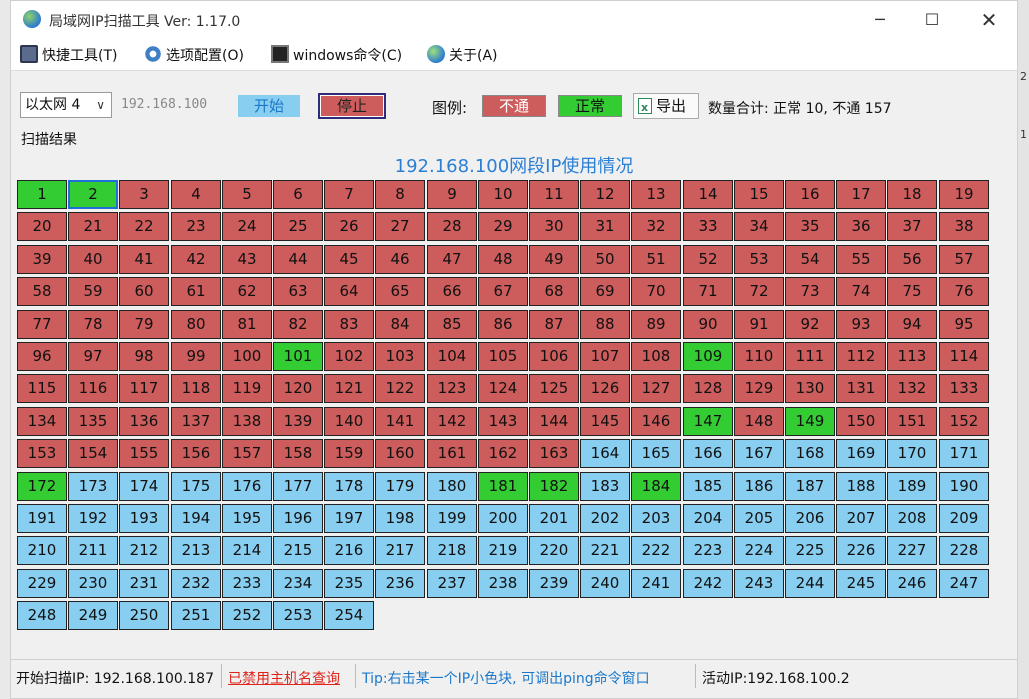 Image resolution: width=1029 pixels, height=699 pixels. Describe the element at coordinates (298, 486) in the screenshot. I see `ip-cell: 177` at that location.